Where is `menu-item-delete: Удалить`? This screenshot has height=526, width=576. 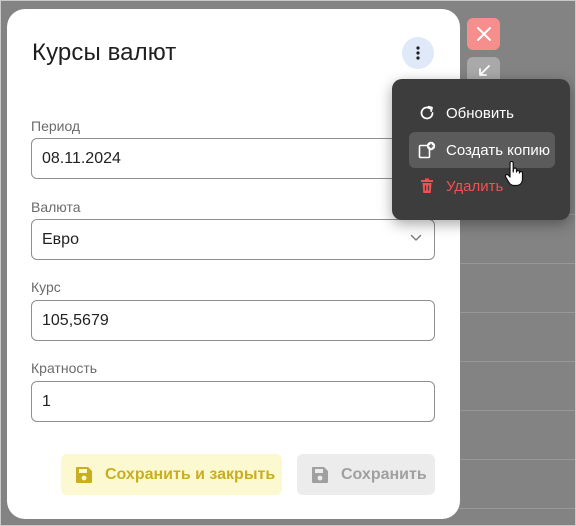
menu-item-delete: Удалить is located at coordinates (482, 186).